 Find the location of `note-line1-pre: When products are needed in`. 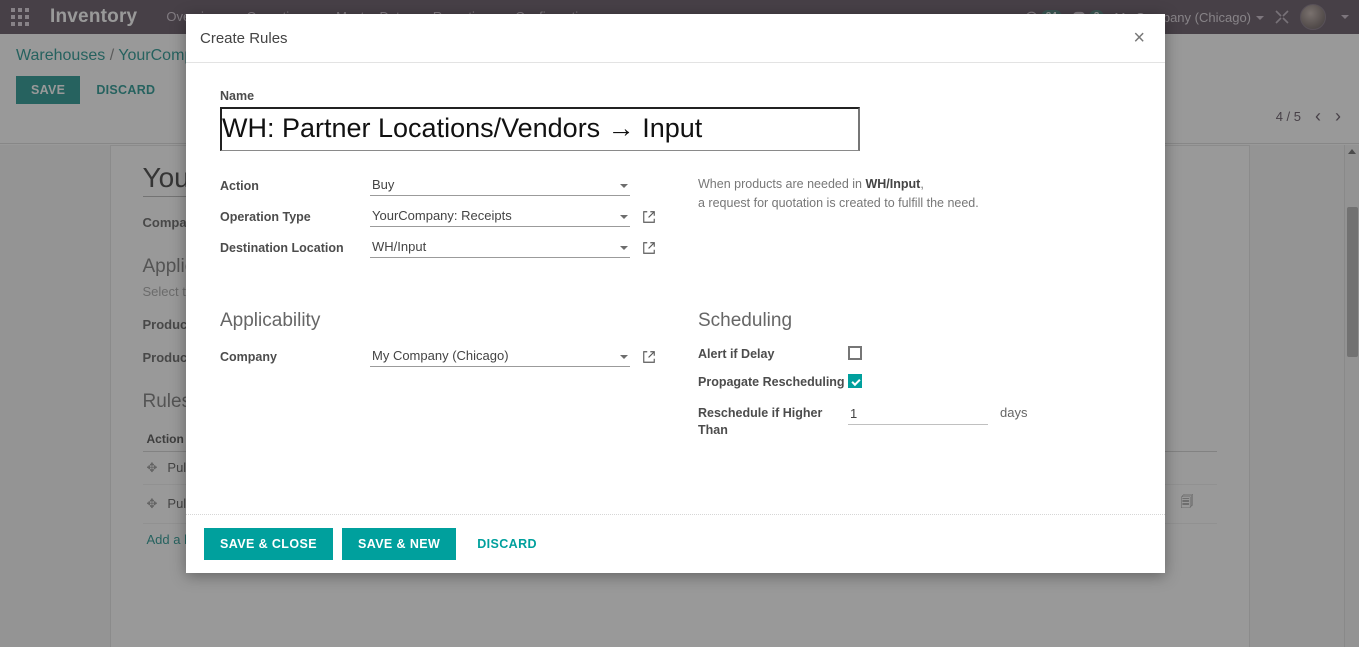

note-line1-pre: When products are needed in is located at coordinates (782, 184).